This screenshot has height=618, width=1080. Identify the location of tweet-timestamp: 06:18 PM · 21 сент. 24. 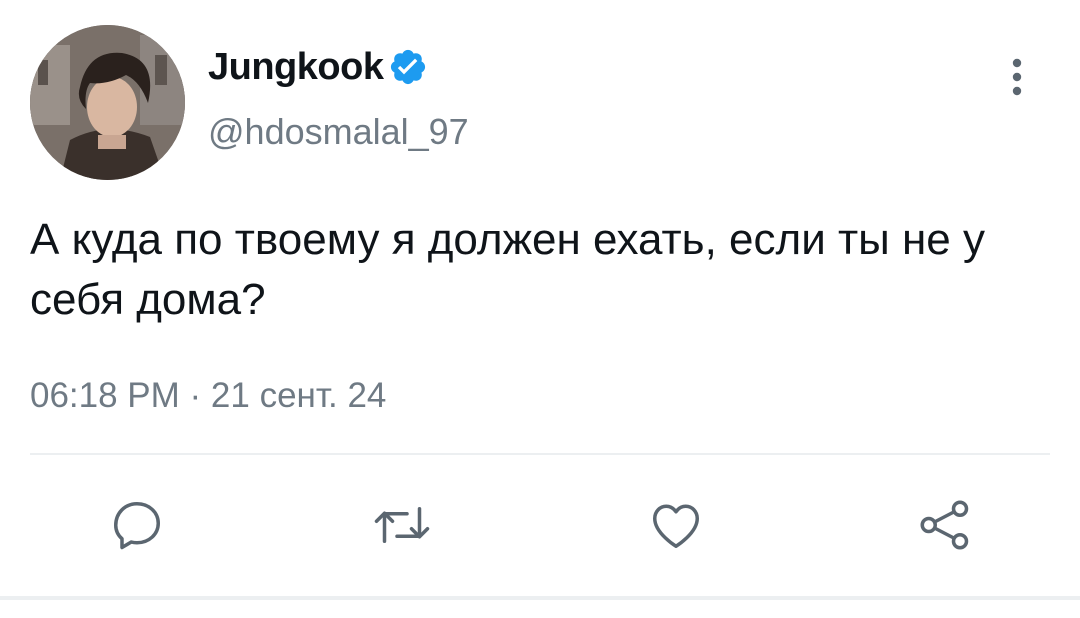
(208, 396).